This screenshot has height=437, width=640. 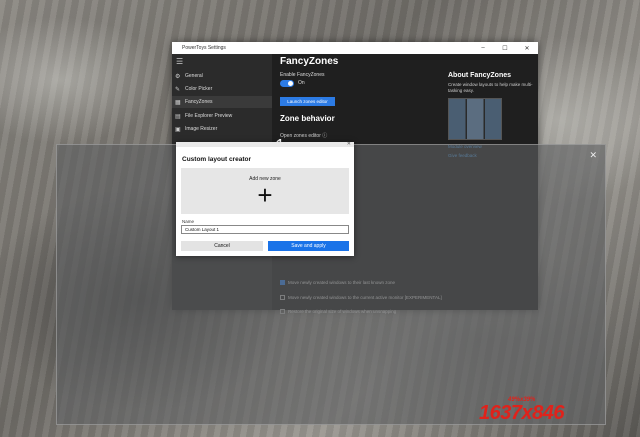 What do you see at coordinates (505, 48) in the screenshot?
I see `maximize-button: ☐` at bounding box center [505, 48].